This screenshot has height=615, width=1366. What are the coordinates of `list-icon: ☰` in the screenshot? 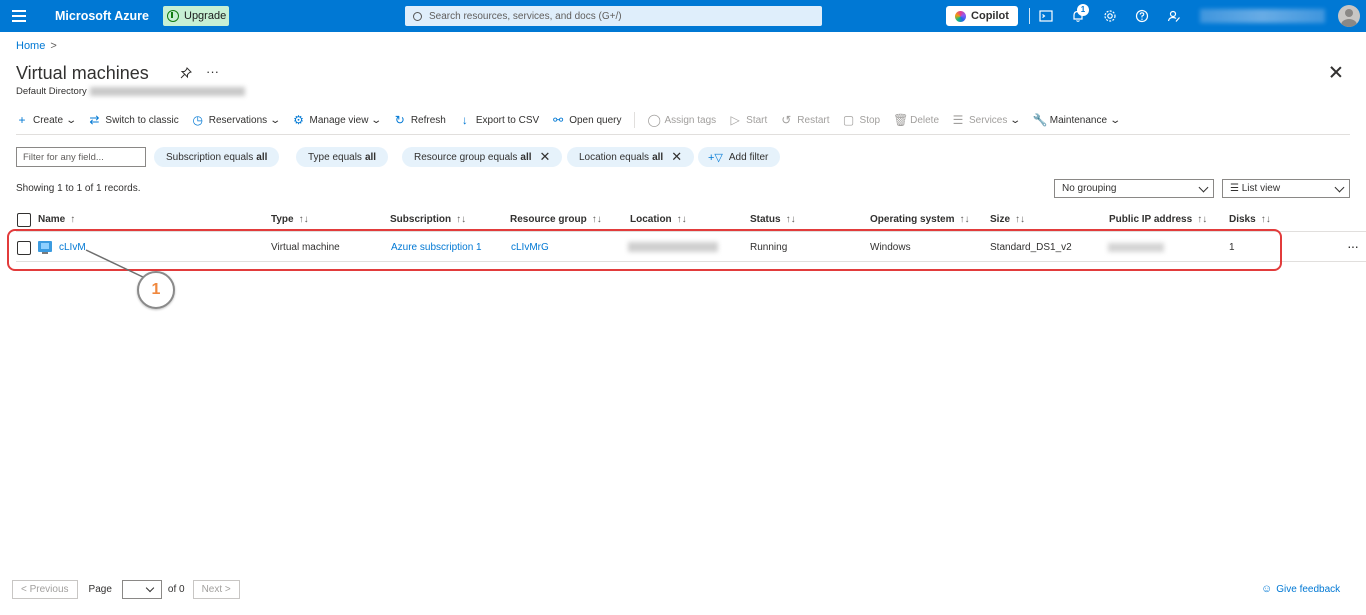 It's located at (958, 120).